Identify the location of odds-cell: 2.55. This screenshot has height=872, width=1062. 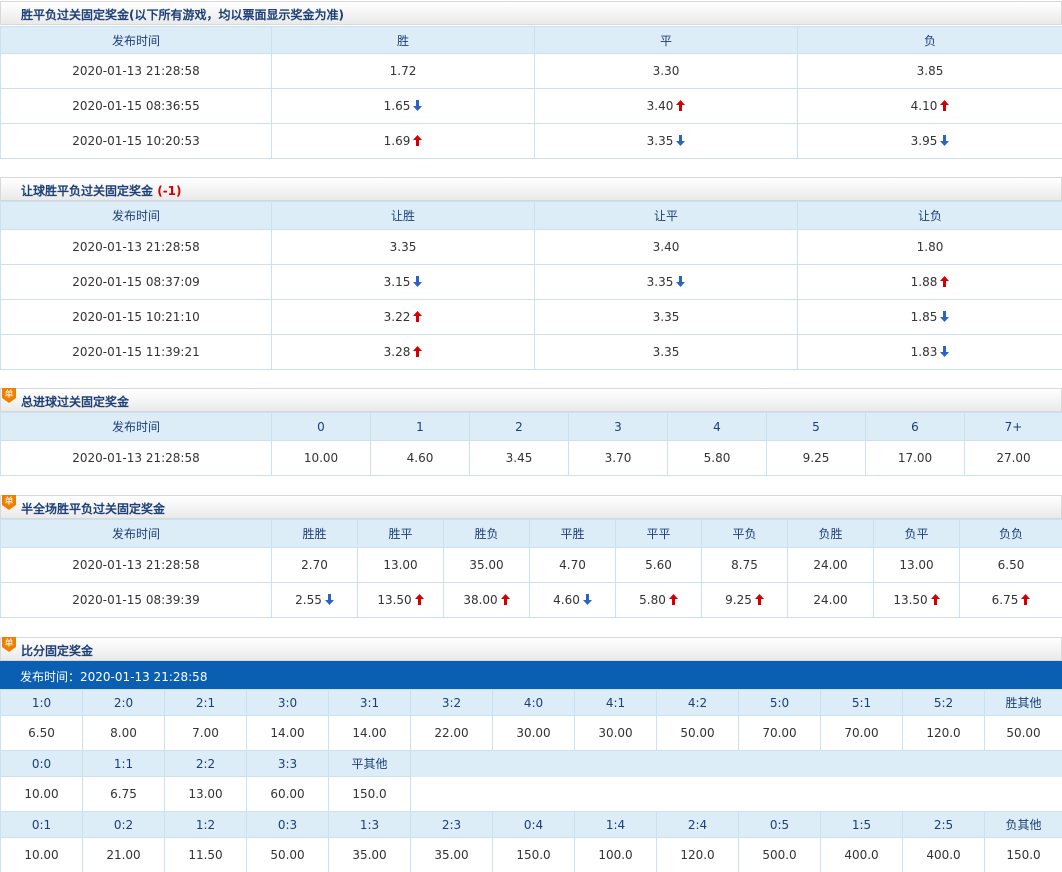
(314, 600).